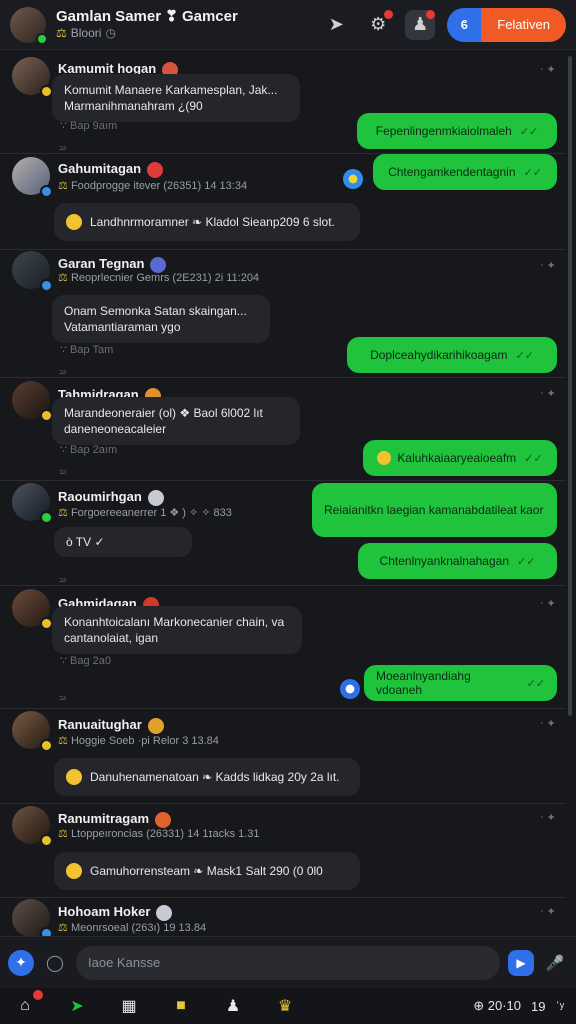 The width and height of the screenshot is (576, 1024). What do you see at coordinates (207, 871) in the screenshot?
I see `incoming-bubble: Gamuhorrensteam ❧ Mask1 Salt 290 (0 0l0` at bounding box center [207, 871].